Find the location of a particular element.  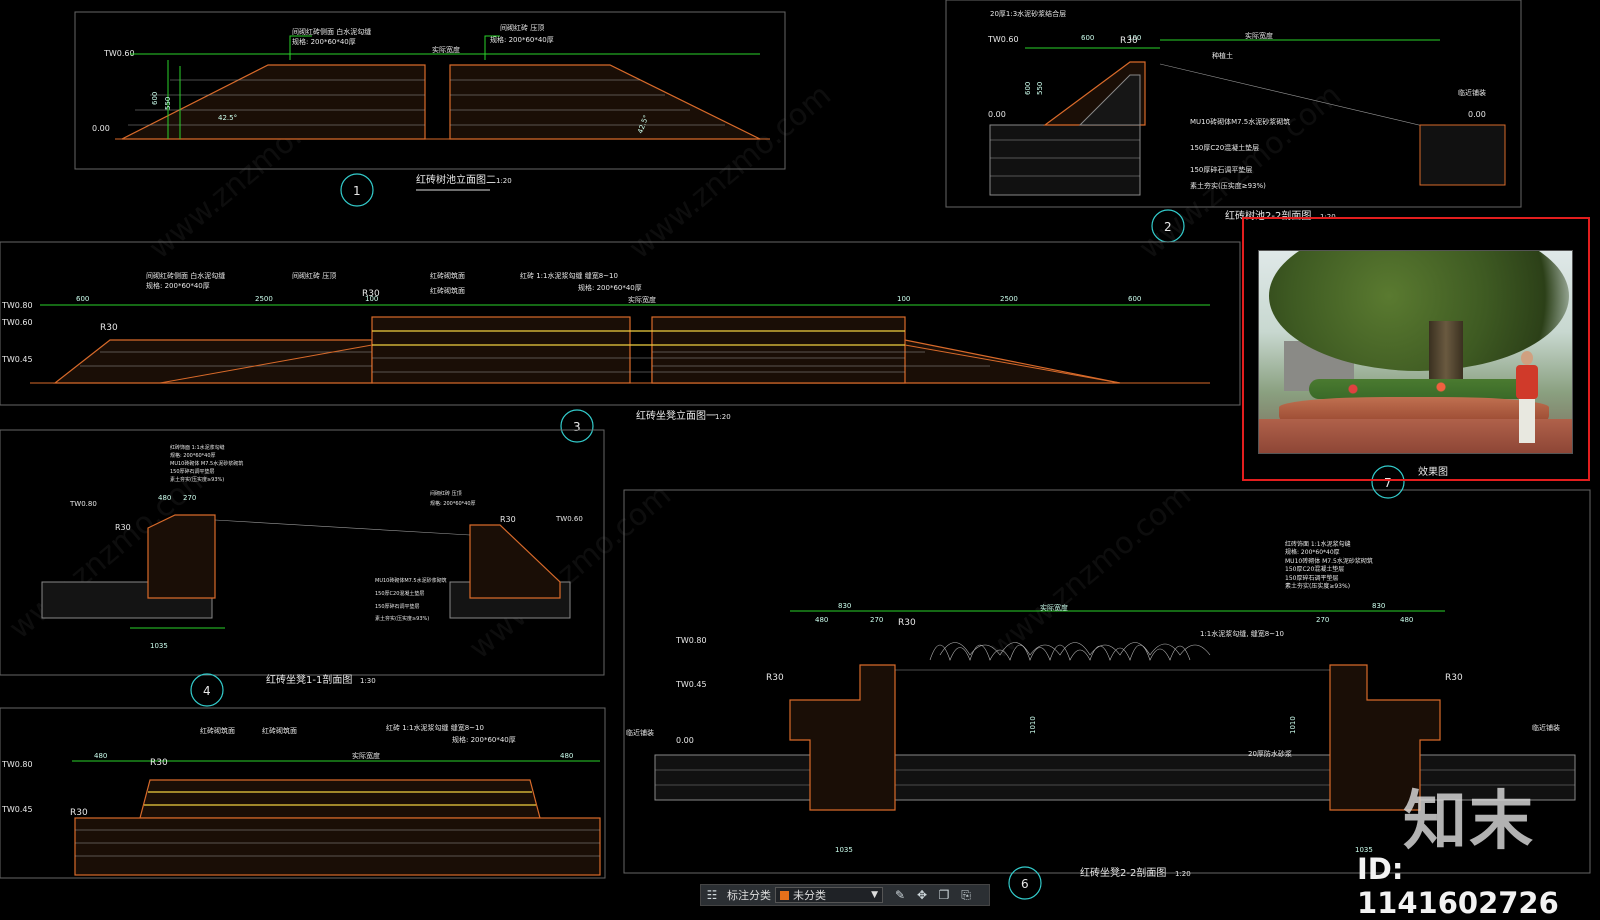

svg-text: 1:30 is located at coordinates (368, 681).